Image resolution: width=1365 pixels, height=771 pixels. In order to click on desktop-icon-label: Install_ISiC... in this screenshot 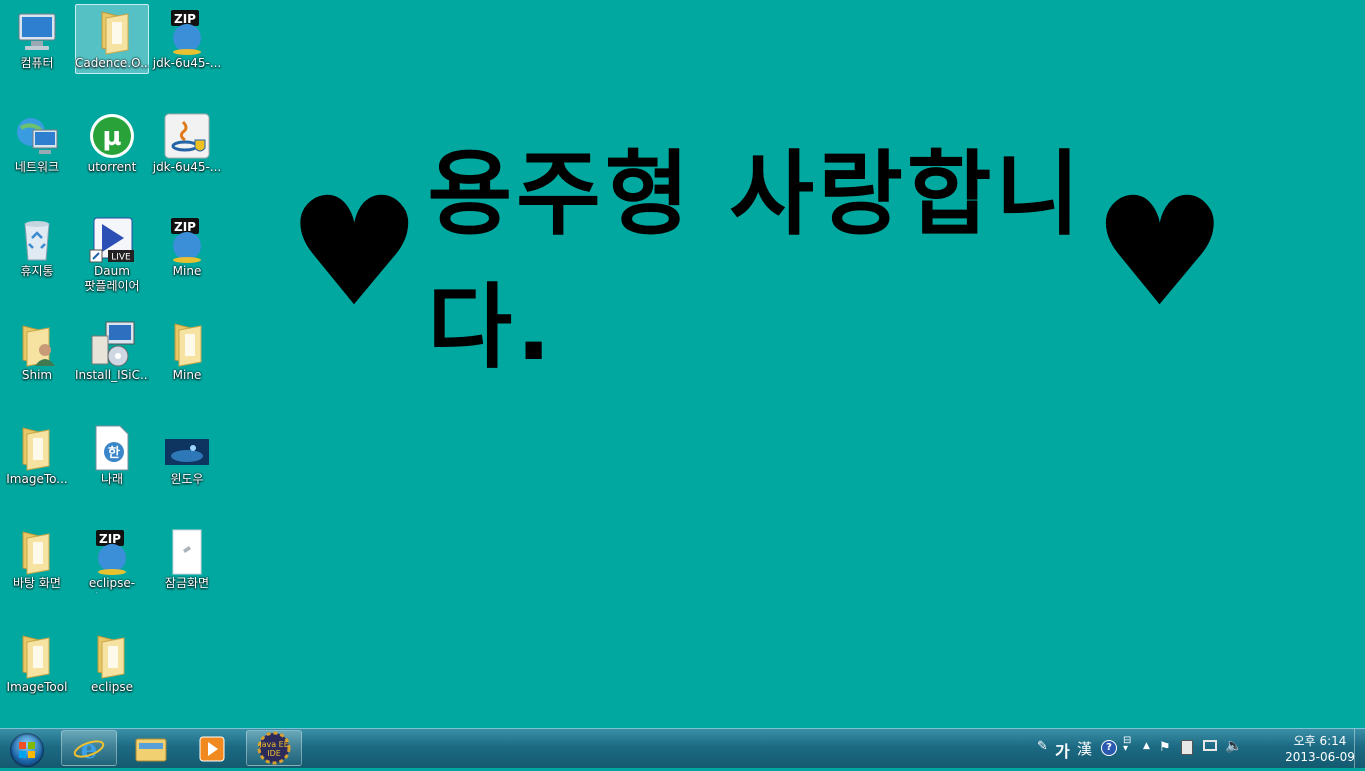, I will do `click(112, 375)`.